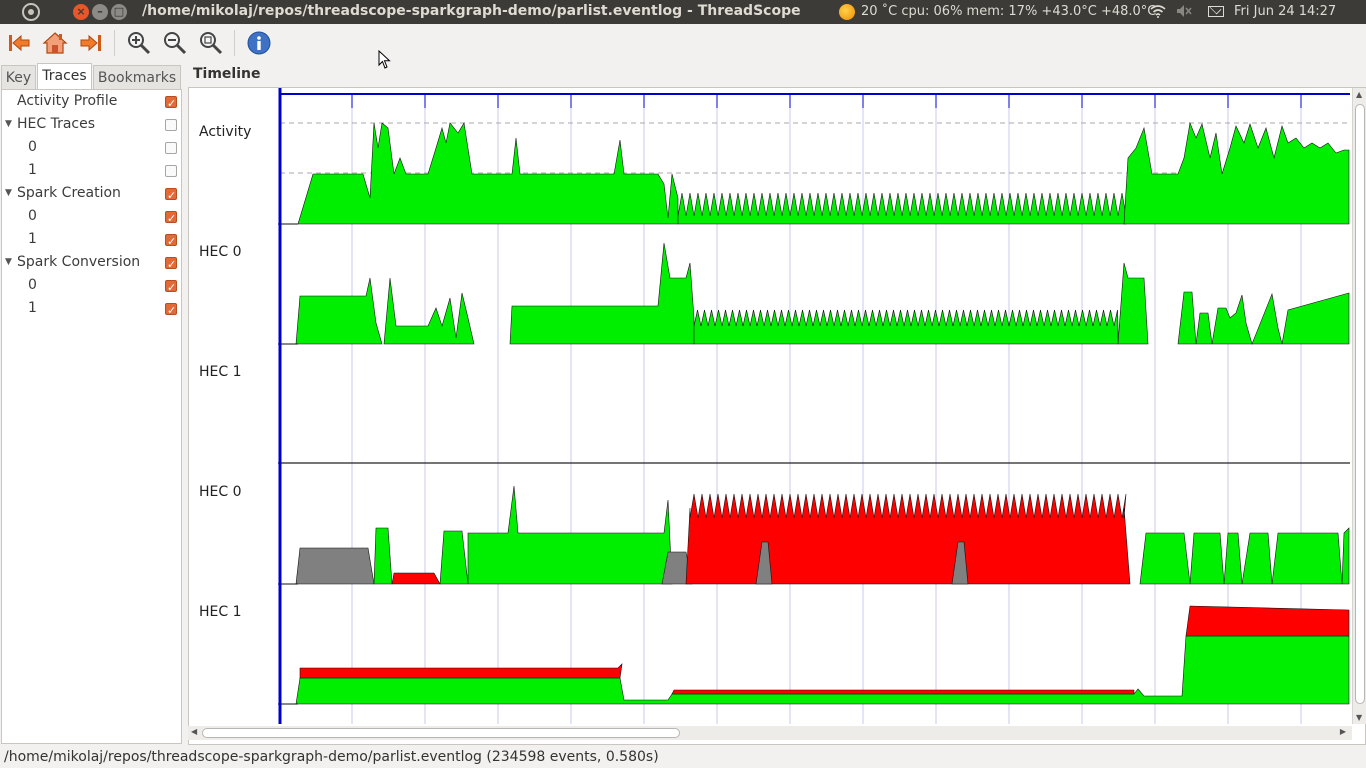 The width and height of the screenshot is (1366, 768). What do you see at coordinates (100, 12) in the screenshot?
I see `minimize-window-button: –` at bounding box center [100, 12].